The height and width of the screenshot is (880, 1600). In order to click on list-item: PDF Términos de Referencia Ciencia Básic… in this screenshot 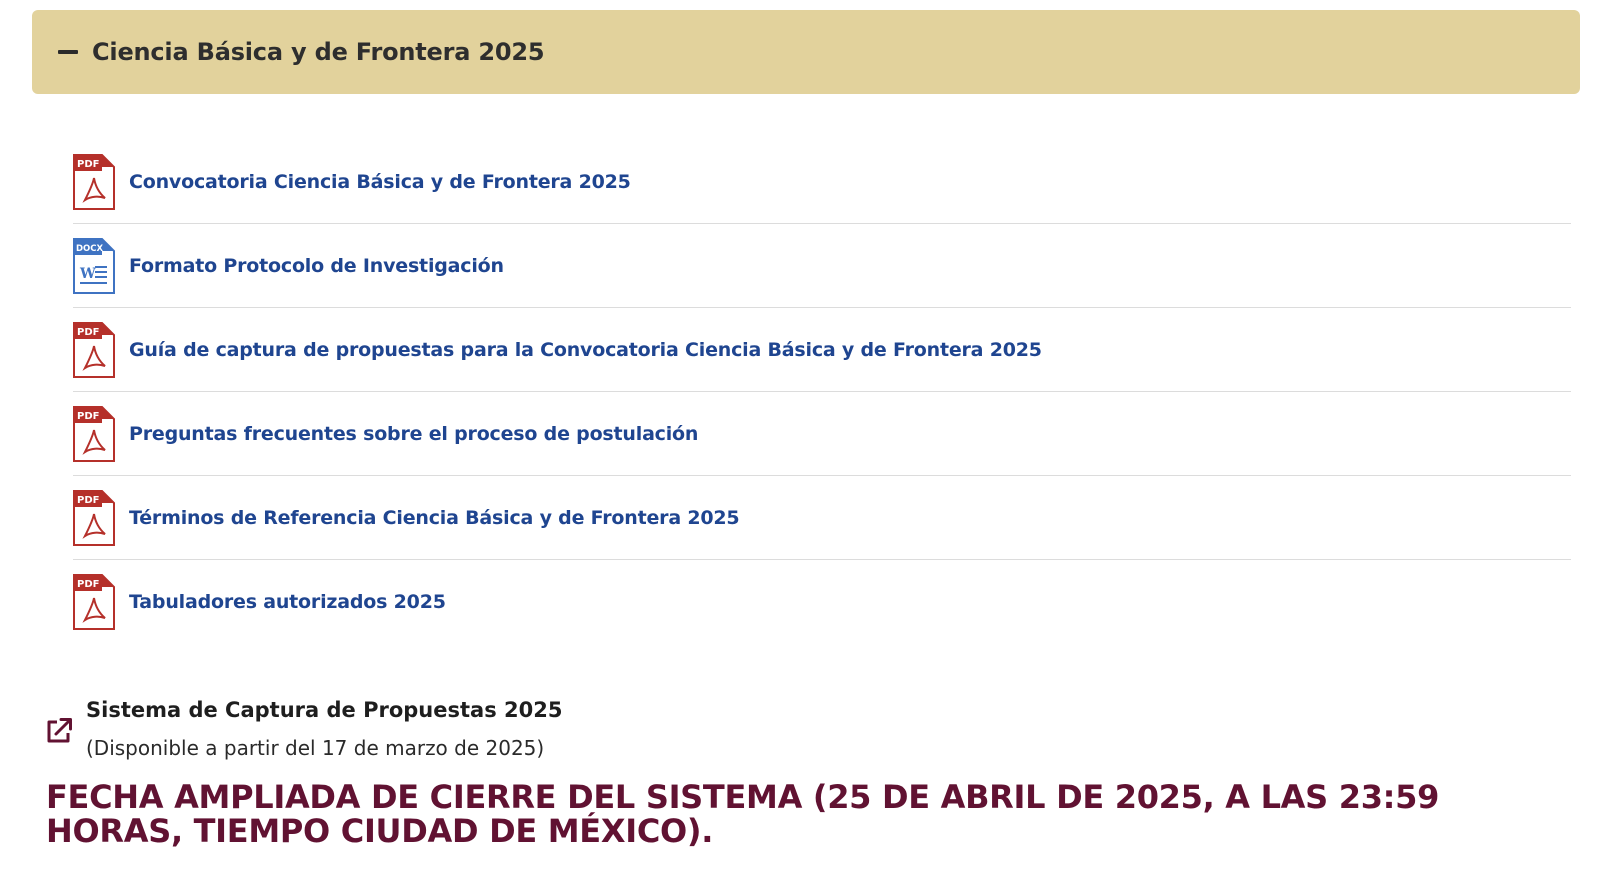, I will do `click(822, 518)`.